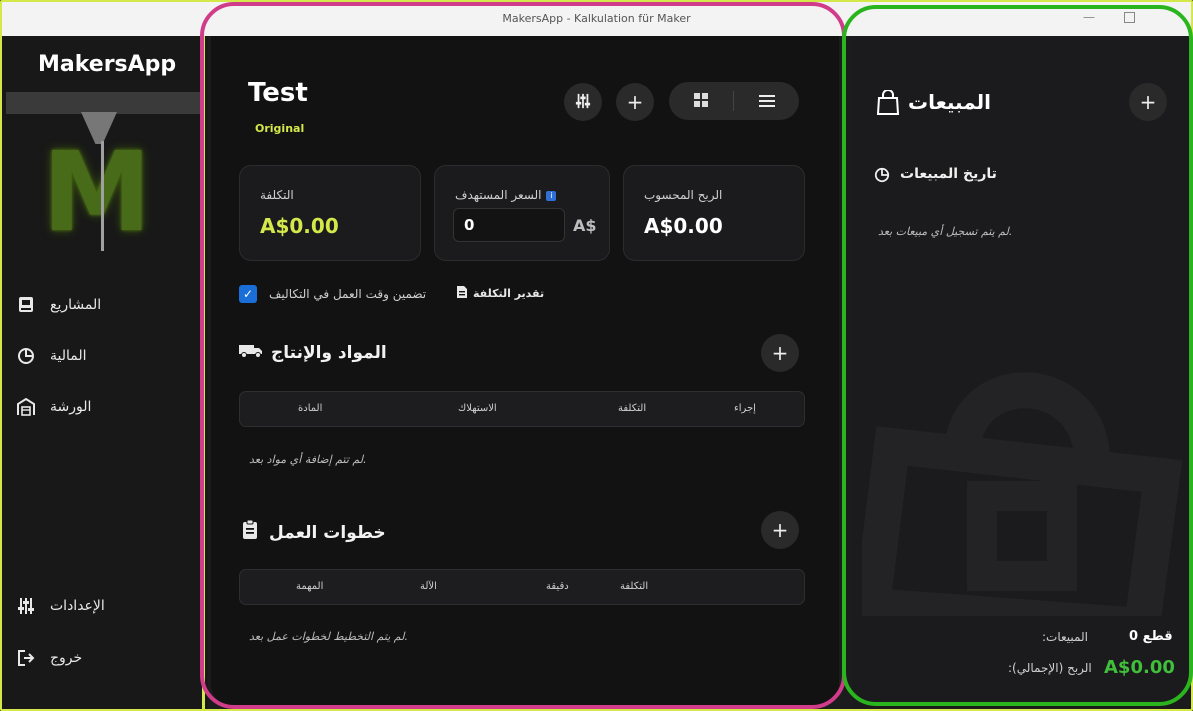  I want to click on logo-letter: M, so click(97, 192).